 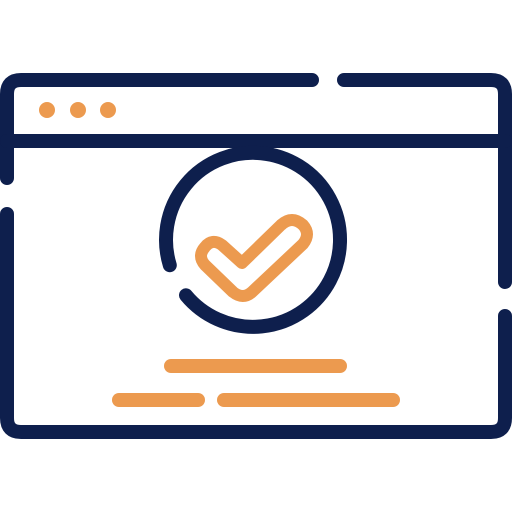 What do you see at coordinates (424, 181) in the screenshot?
I see `frame-top-right-segment` at bounding box center [424, 181].